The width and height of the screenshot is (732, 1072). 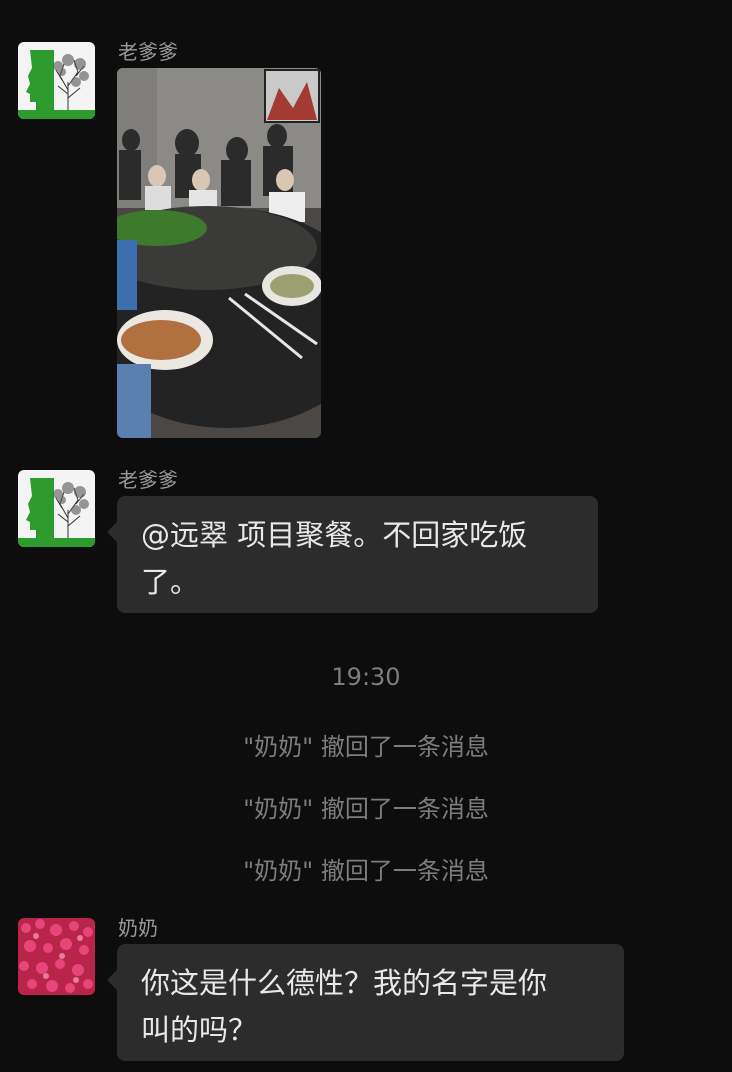 What do you see at coordinates (352, 554) in the screenshot?
I see `text-bubble: @远翠 项目聚餐。不回家吃饭 了。` at bounding box center [352, 554].